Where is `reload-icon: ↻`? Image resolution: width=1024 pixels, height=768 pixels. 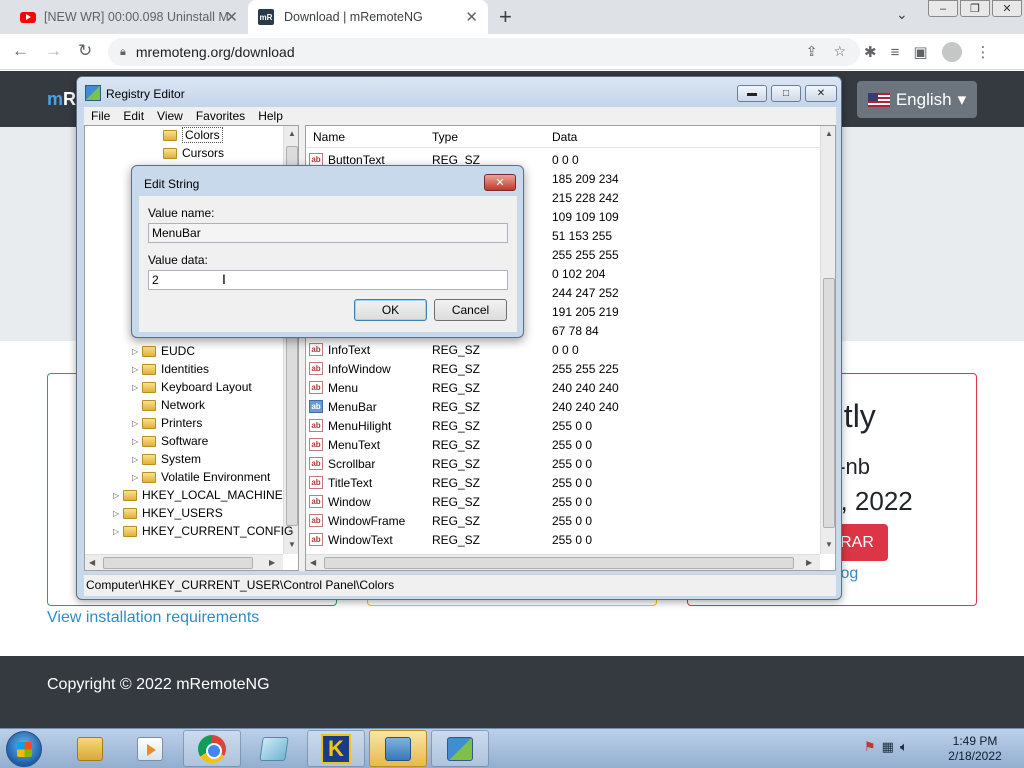
reload-icon: ↻ is located at coordinates (85, 51).